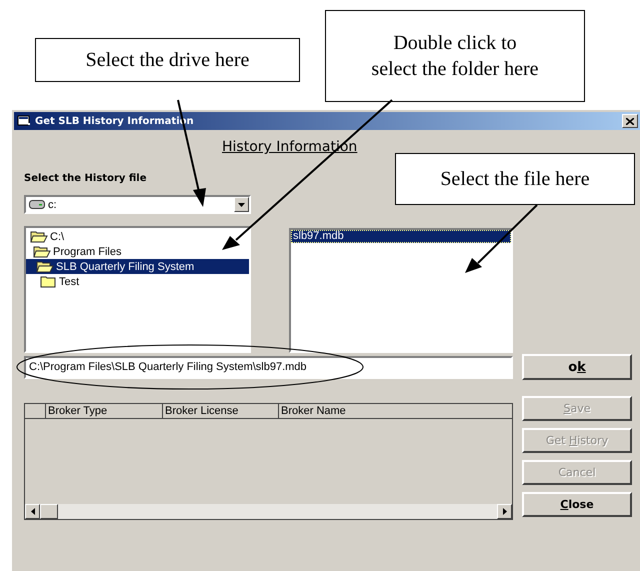 Image resolution: width=640 pixels, height=571 pixels. I want to click on file-list: slb97.mdb, so click(401, 290).